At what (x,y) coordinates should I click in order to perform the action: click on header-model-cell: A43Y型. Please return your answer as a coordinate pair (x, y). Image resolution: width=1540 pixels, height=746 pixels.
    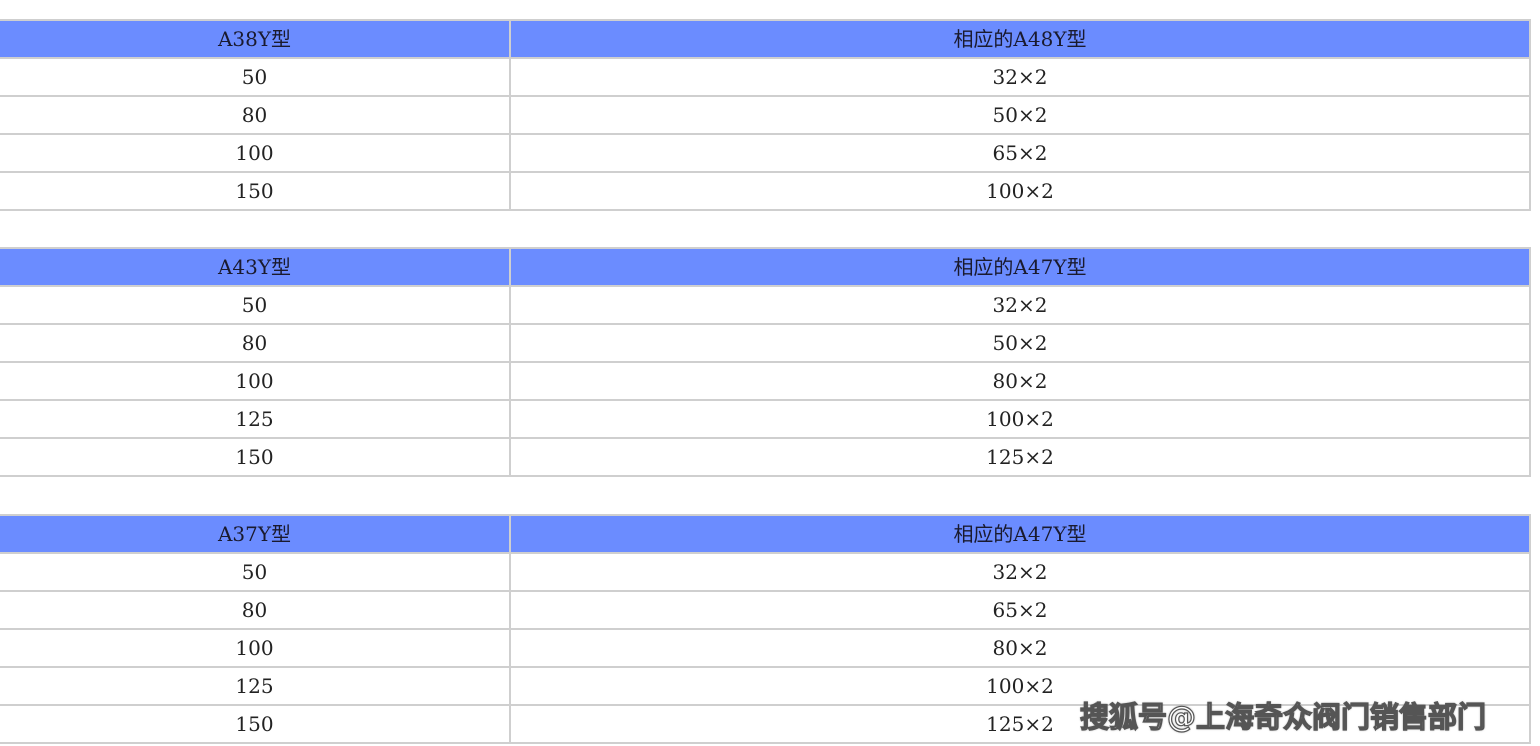
    Looking at the image, I should click on (255, 267).